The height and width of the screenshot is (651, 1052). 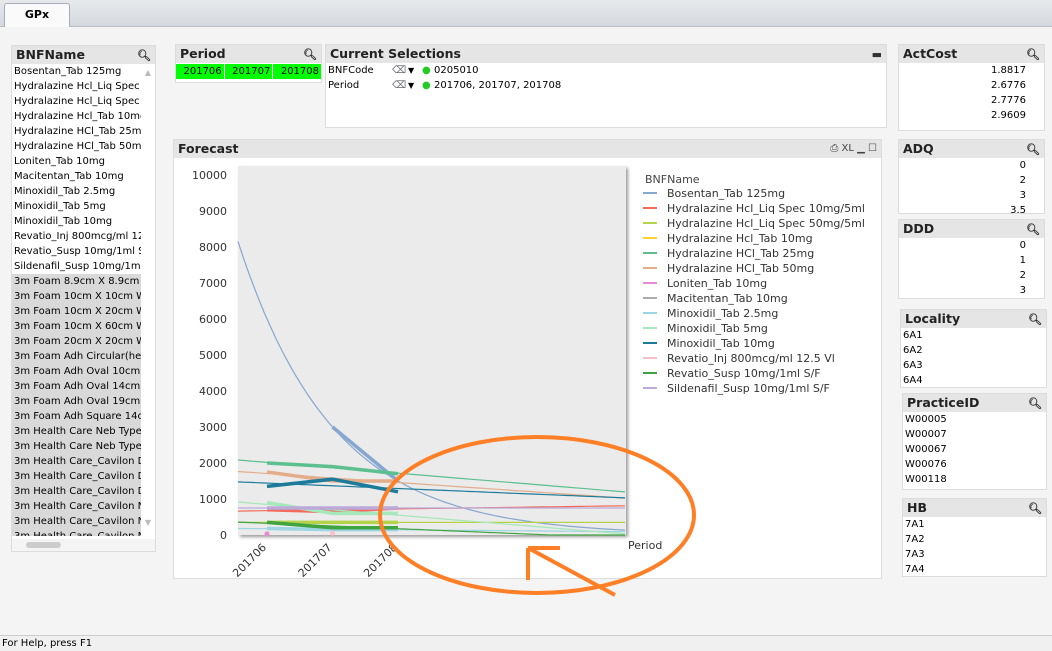 I want to click on list-item: 6A2, so click(x=973, y=350).